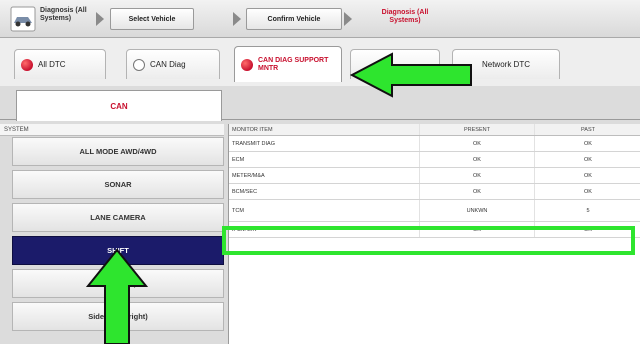  I want to click on monitor-item: TCM, so click(238, 210).